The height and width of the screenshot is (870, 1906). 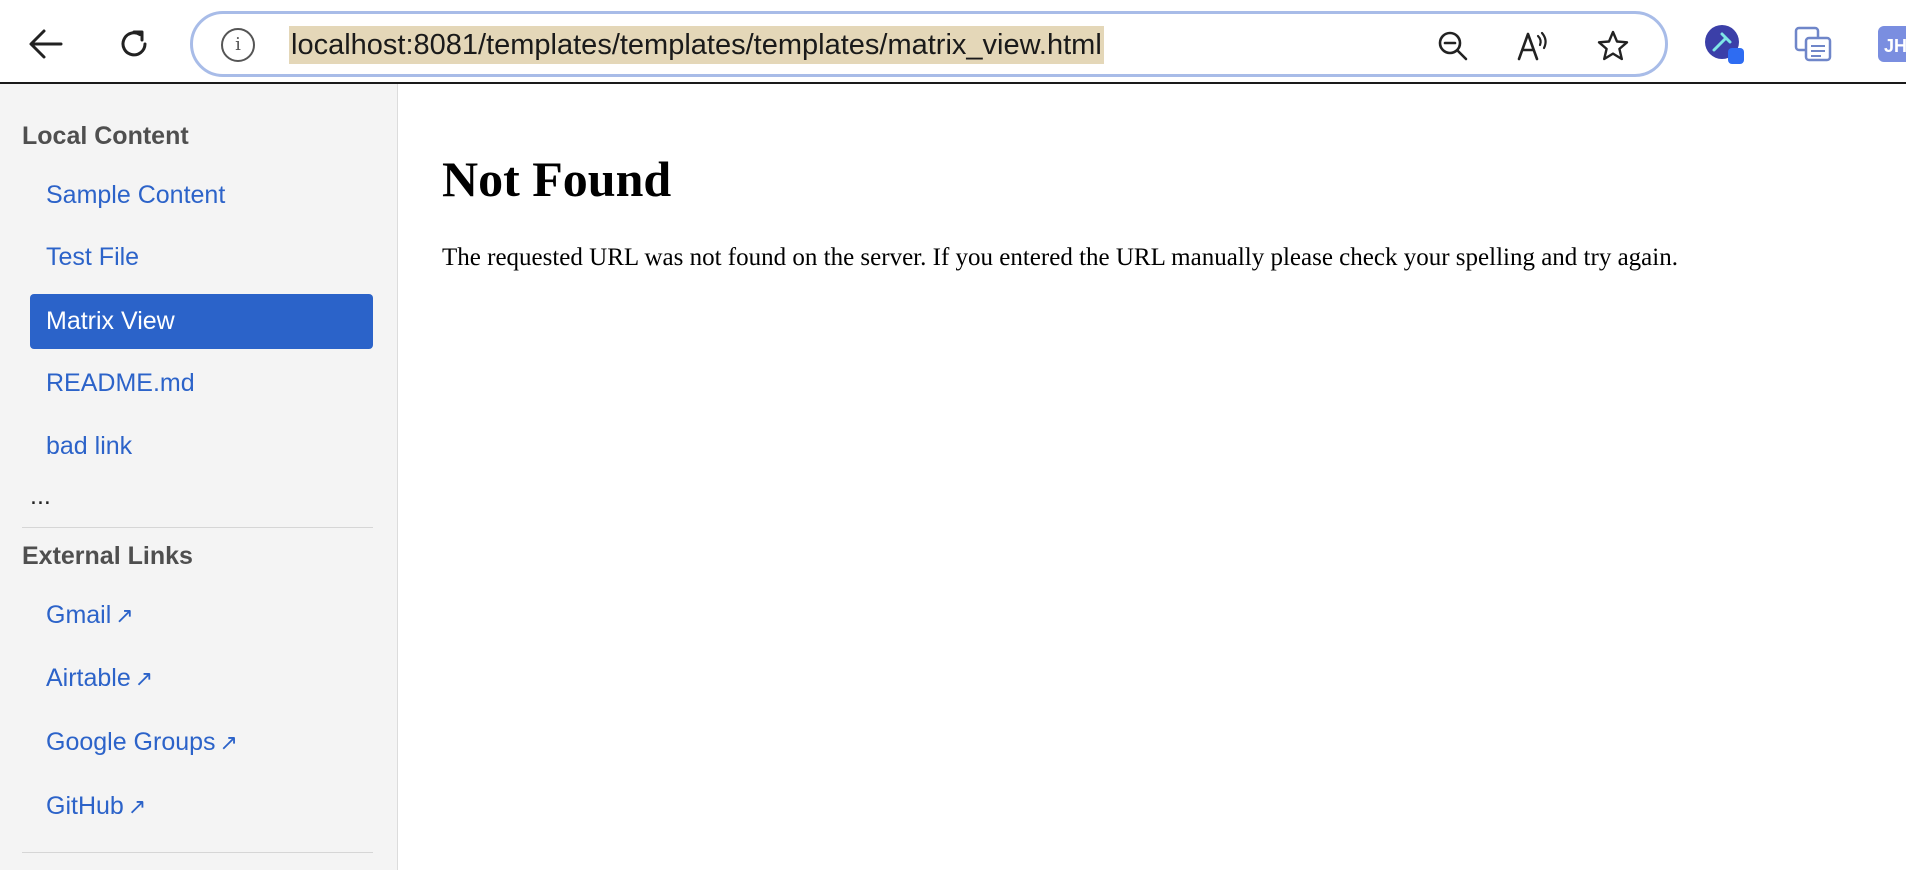 I want to click on favorite-button, so click(x=1613, y=46).